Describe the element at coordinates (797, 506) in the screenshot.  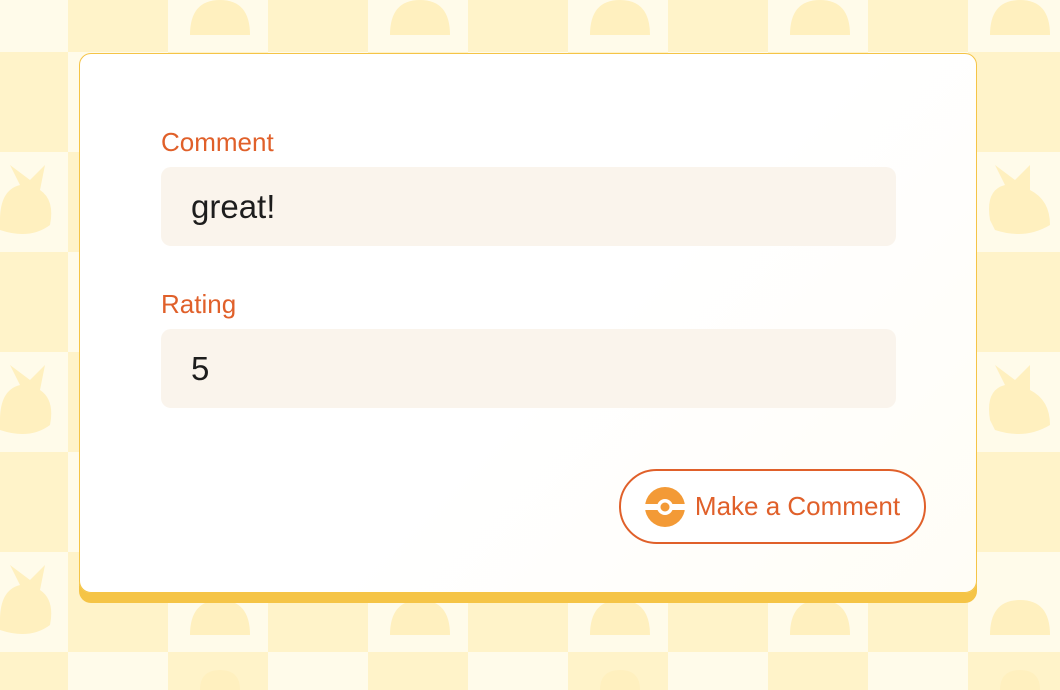
I see `make-comment-label: Make a Comment` at that location.